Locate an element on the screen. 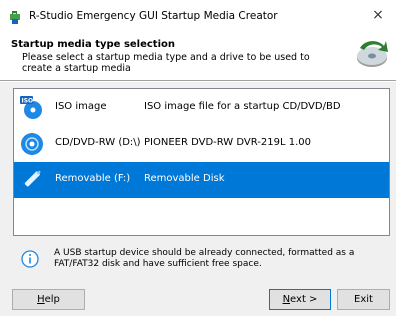  usb-drive-icon is located at coordinates (32, 178).